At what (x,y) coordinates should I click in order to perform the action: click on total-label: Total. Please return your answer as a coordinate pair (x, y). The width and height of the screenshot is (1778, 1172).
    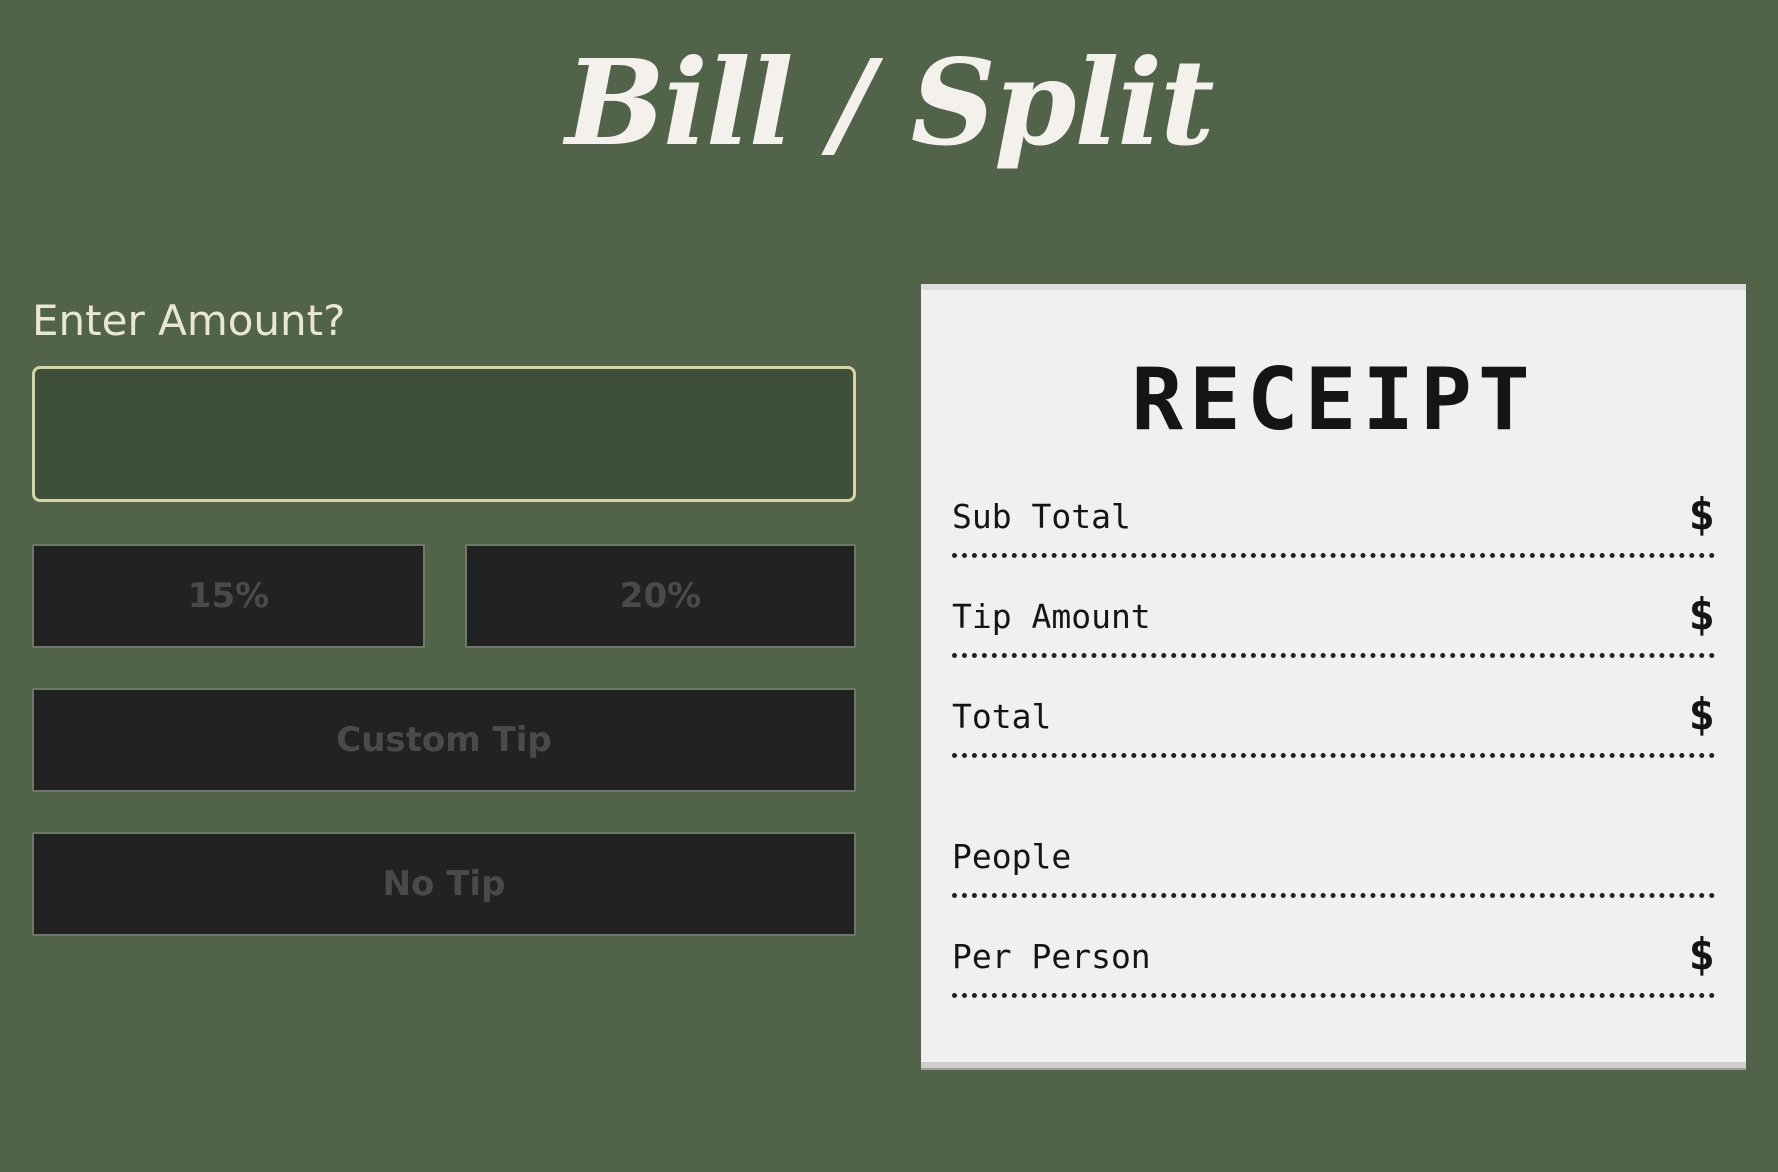
    Looking at the image, I should click on (1002, 716).